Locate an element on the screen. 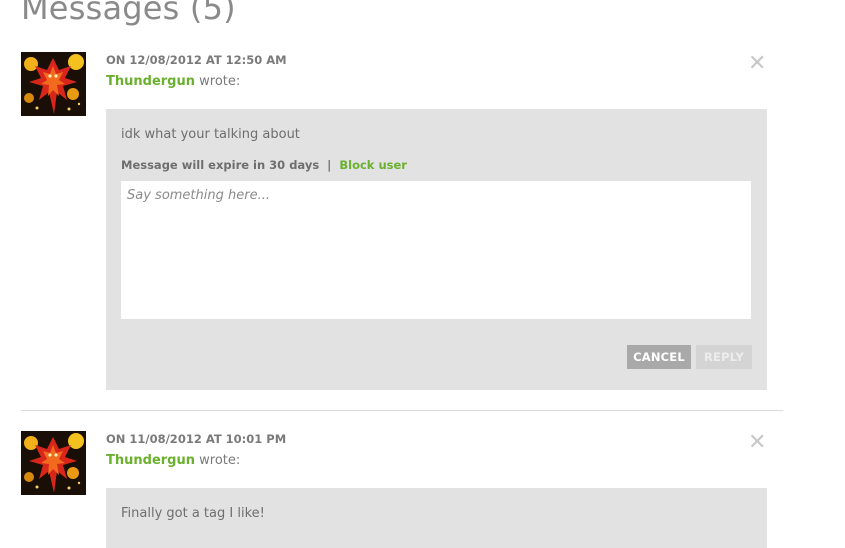 Image resolution: width=845 pixels, height=548 pixels. reply-button: REPLY is located at coordinates (724, 357).